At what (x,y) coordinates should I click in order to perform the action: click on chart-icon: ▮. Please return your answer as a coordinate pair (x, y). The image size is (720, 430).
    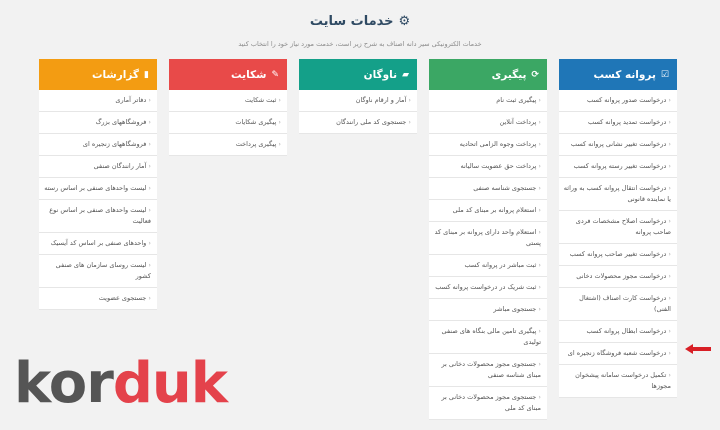
    Looking at the image, I should click on (146, 74).